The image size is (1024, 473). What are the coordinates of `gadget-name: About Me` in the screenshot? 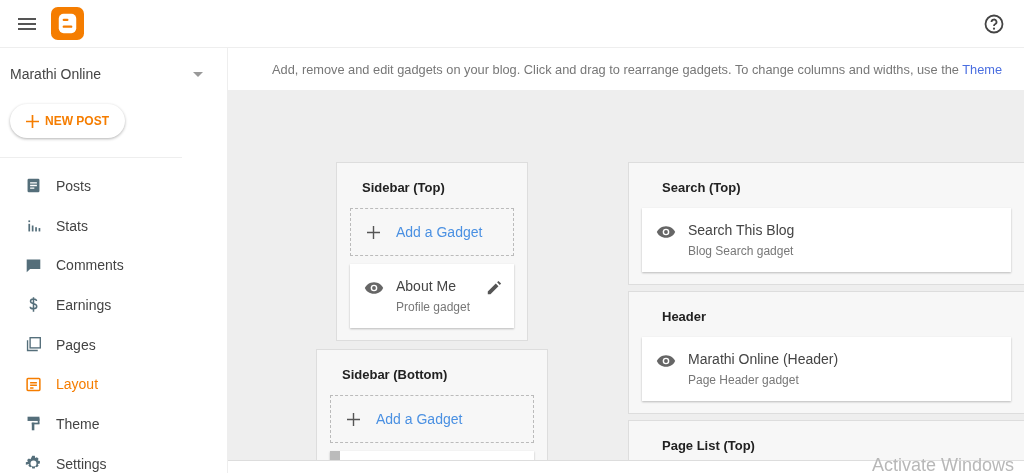 It's located at (426, 286).